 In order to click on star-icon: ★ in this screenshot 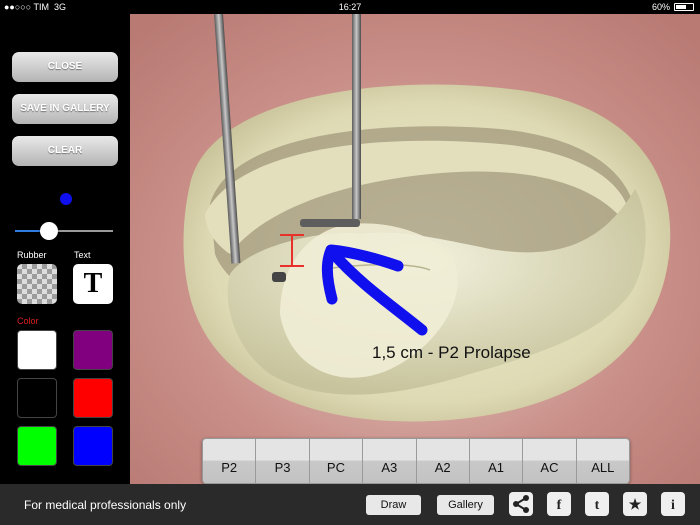, I will do `click(635, 504)`.